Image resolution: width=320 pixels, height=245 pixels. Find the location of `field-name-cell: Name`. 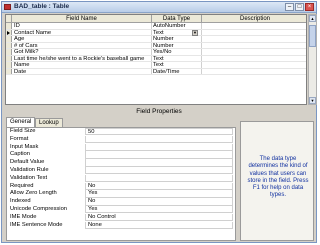

field-name-cell: Name is located at coordinates (82, 65).